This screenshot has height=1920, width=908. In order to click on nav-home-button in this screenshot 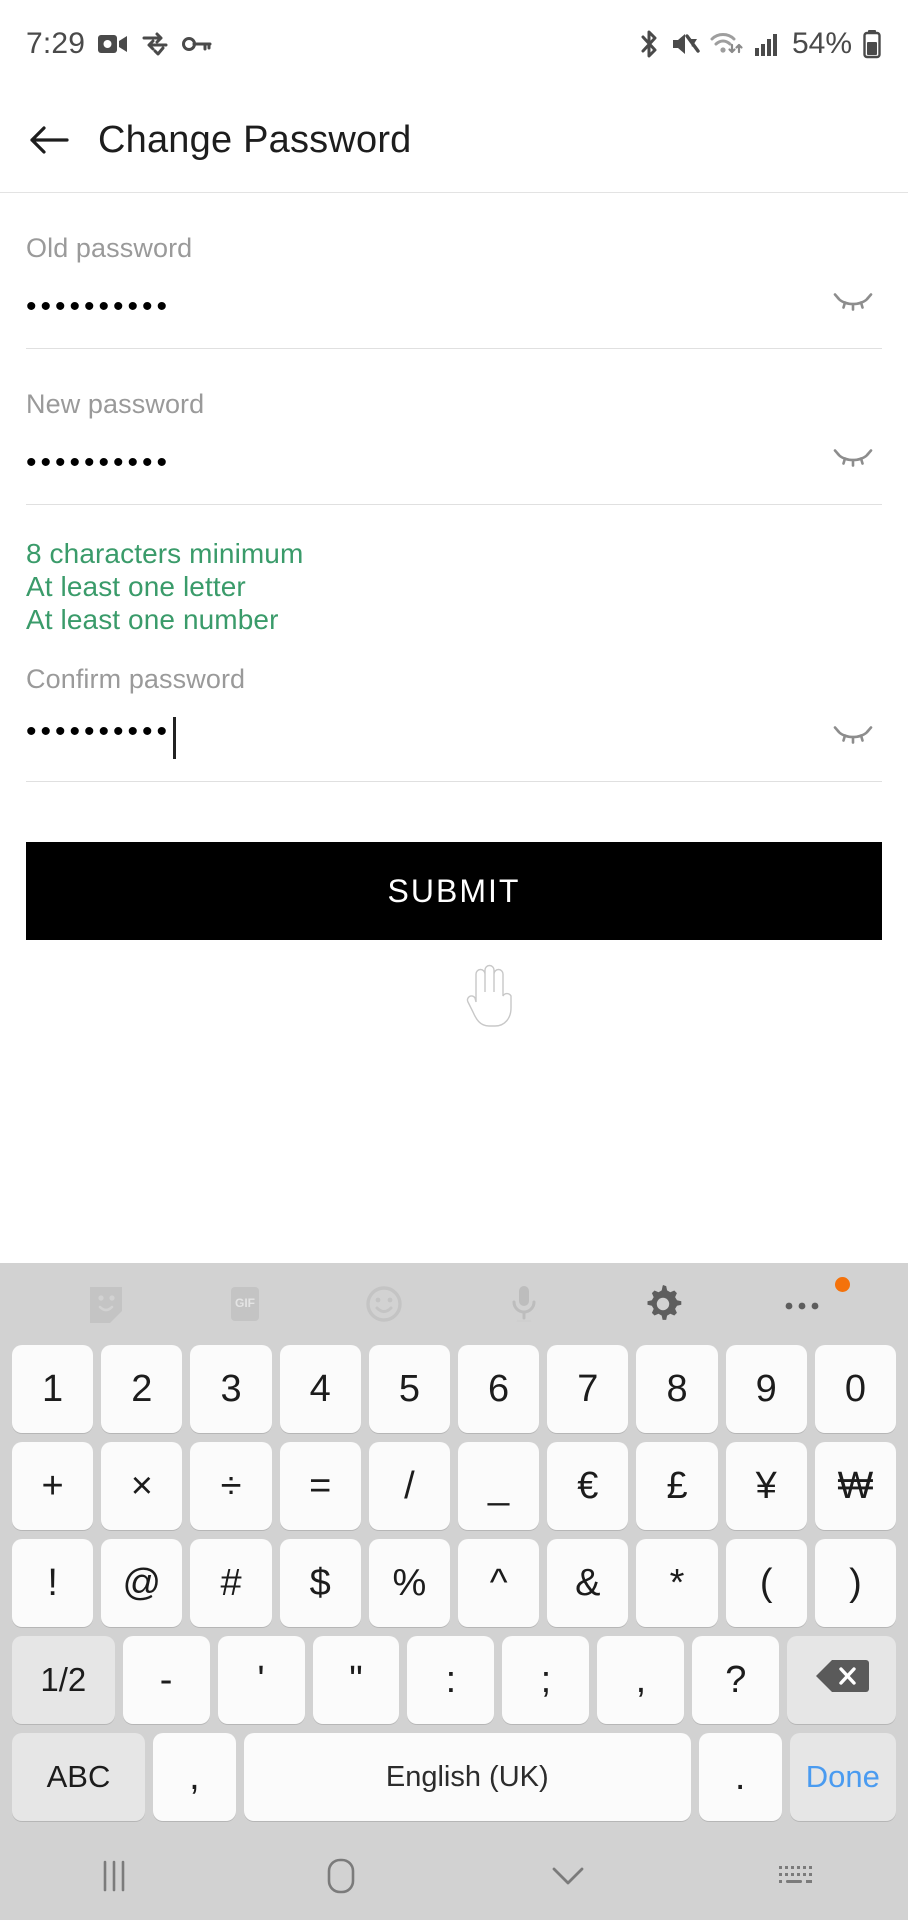, I will do `click(340, 1878)`.